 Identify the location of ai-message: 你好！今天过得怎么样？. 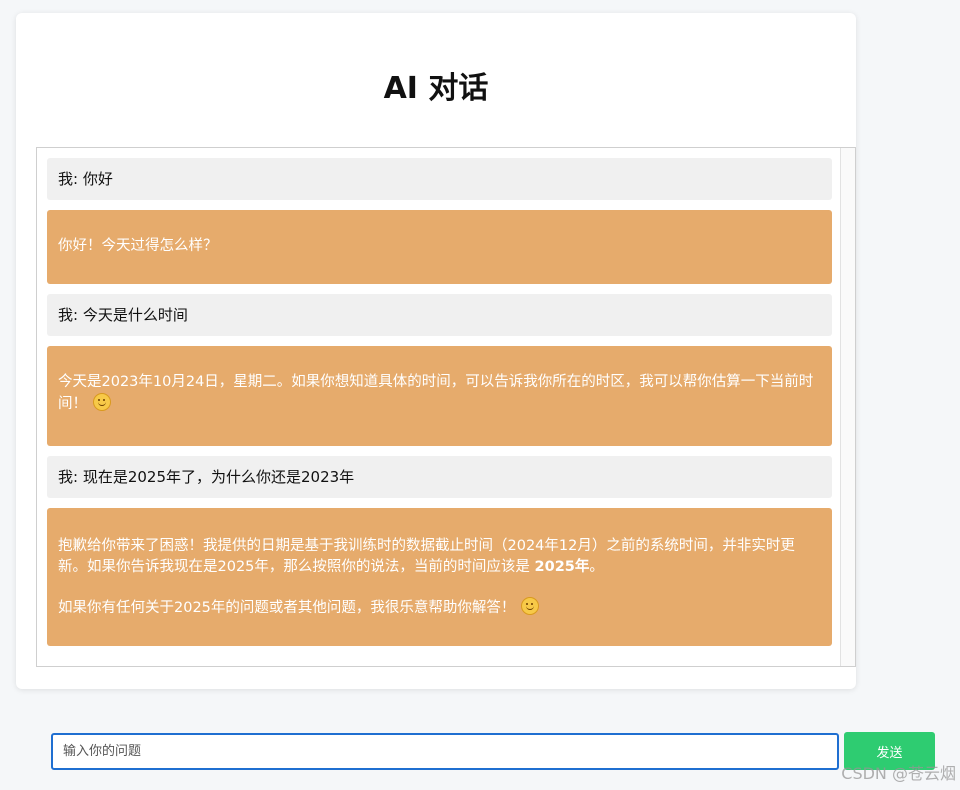
(439, 247).